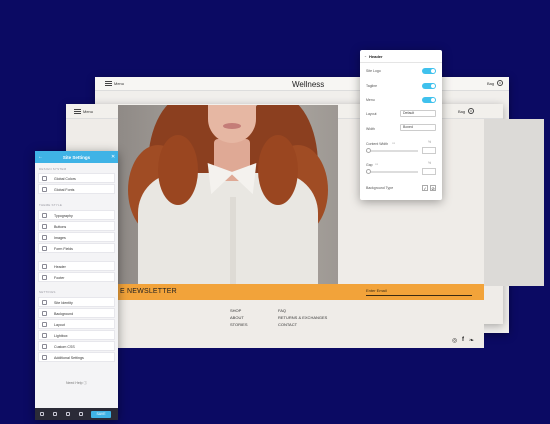 The width and height of the screenshot is (550, 424). Describe the element at coordinates (419, 291) in the screenshot. I see `newsletter-email-input: Enter Email` at that location.